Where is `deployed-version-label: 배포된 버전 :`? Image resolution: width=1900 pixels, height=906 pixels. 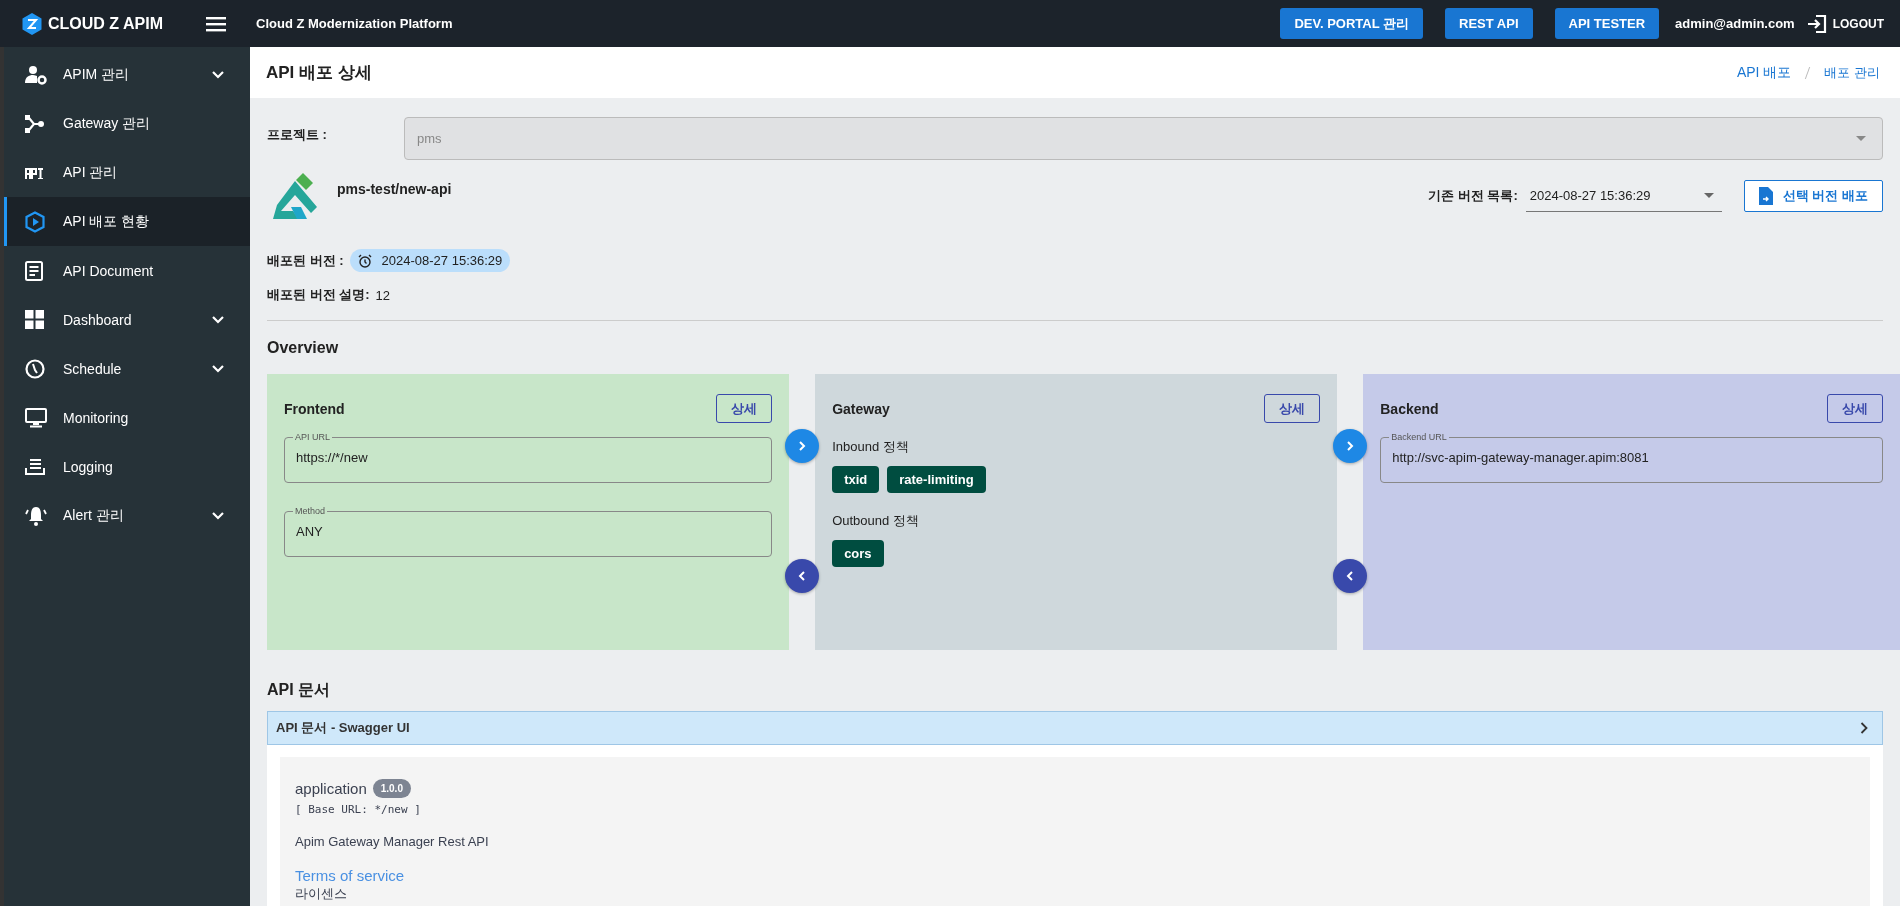 deployed-version-label: 배포된 버전 : is located at coordinates (305, 260).